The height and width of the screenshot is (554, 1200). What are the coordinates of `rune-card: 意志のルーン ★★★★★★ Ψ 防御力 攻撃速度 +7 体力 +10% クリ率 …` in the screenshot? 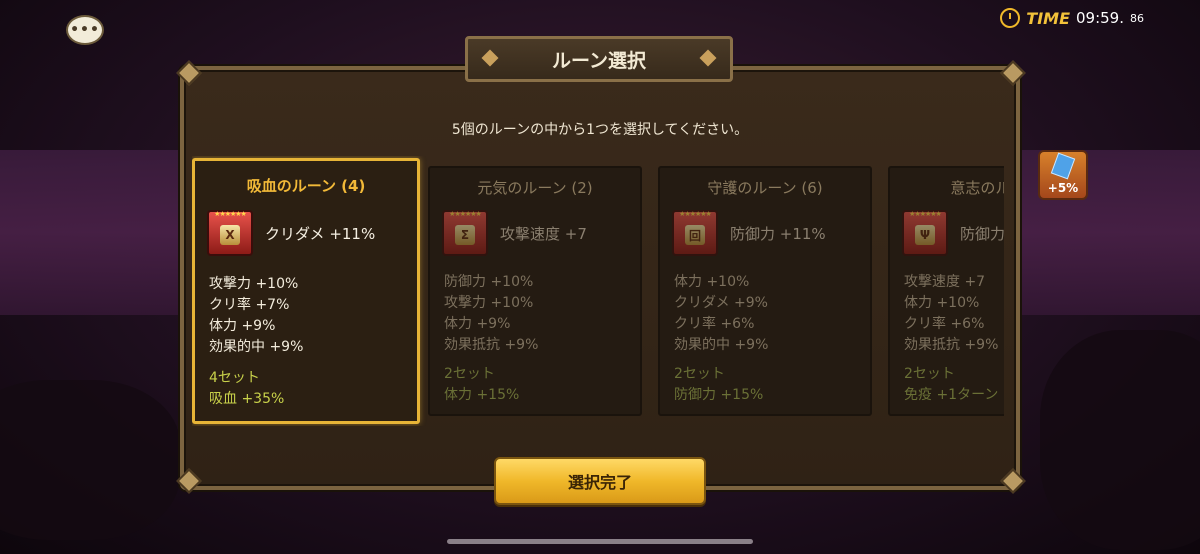 It's located at (946, 291).